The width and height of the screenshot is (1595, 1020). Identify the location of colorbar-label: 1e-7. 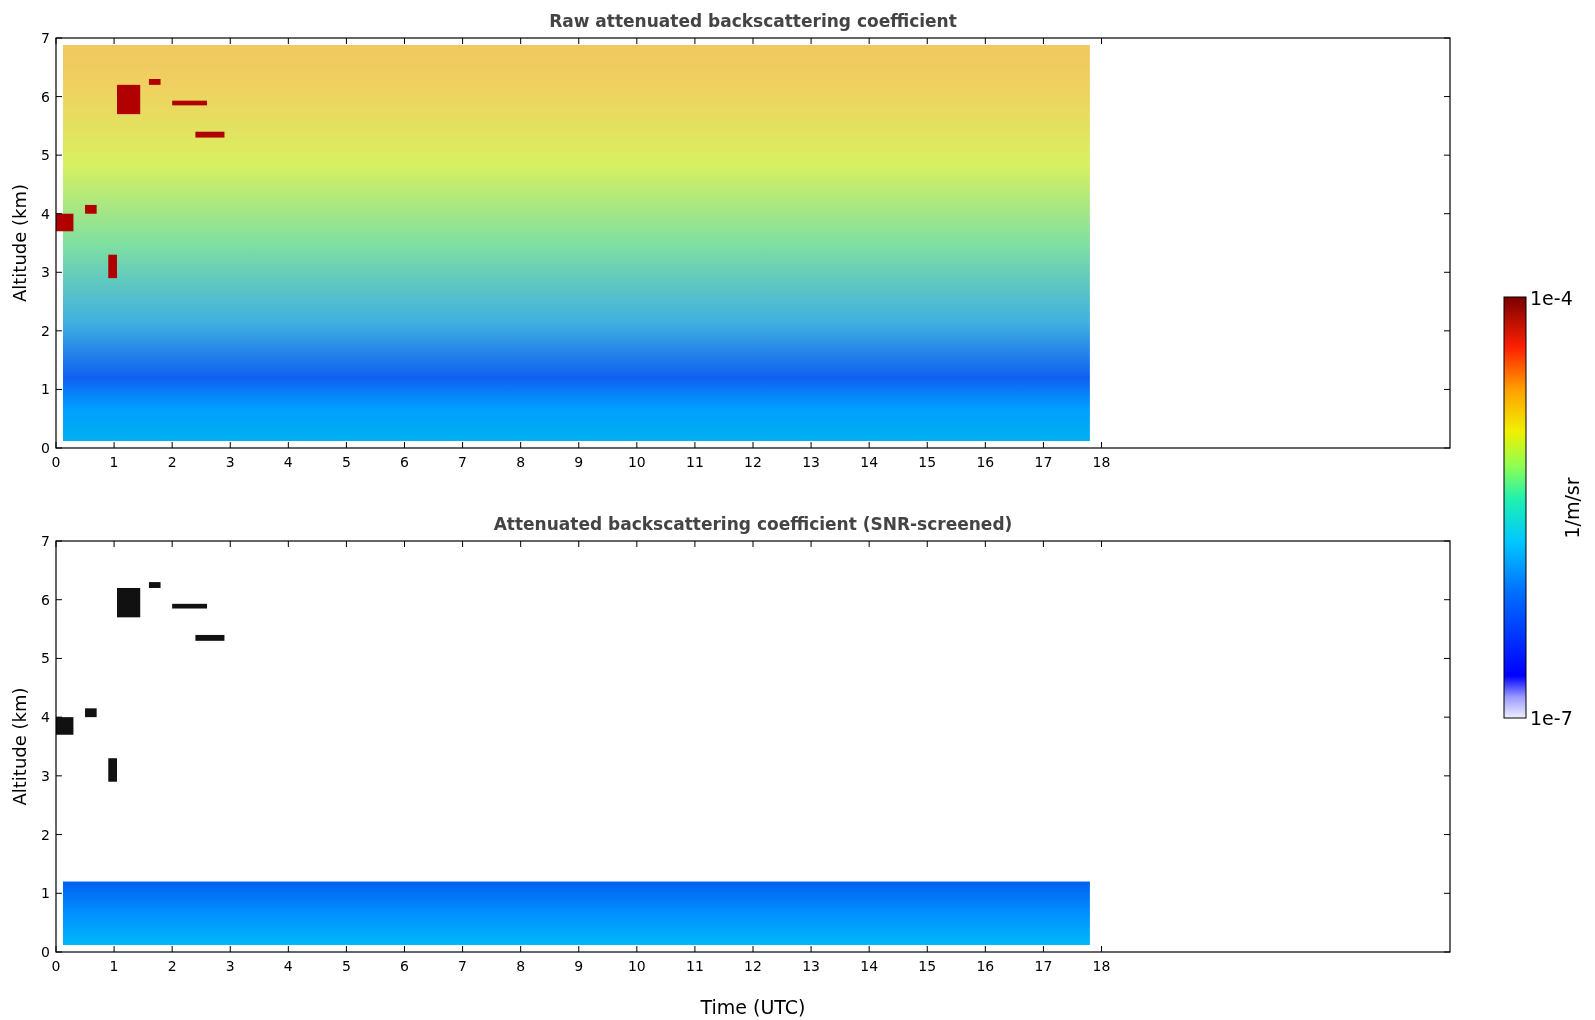
(1551, 718).